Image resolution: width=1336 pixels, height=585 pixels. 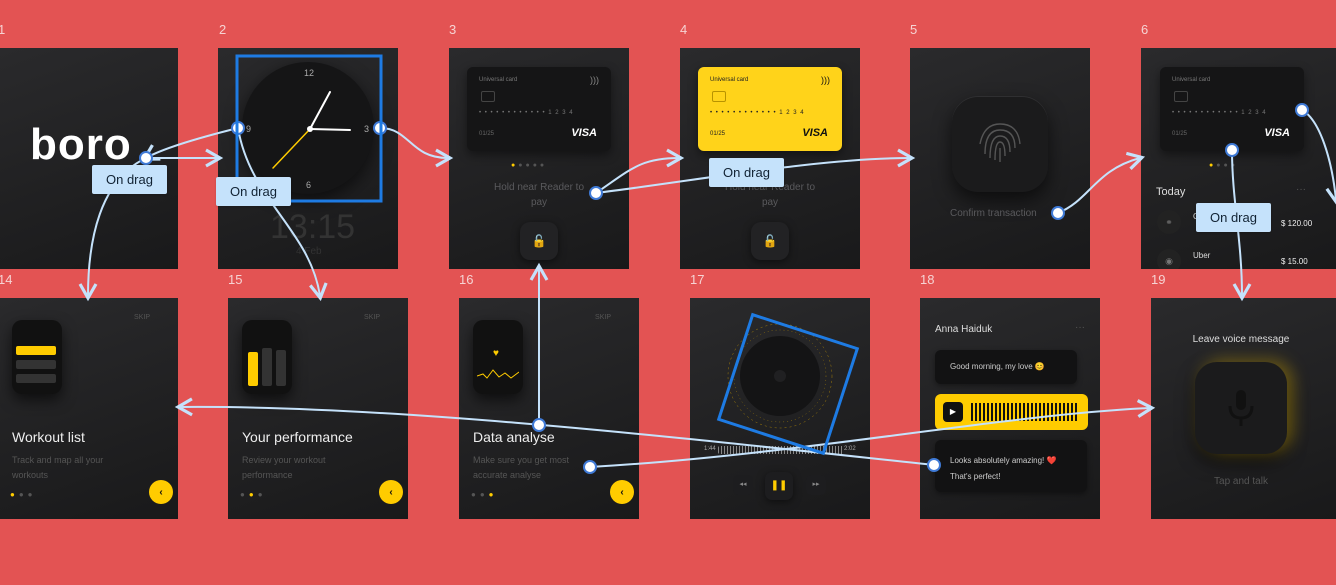 What do you see at coordinates (1297, 223) in the screenshot?
I see `transaction-amount: $ 120.00` at bounding box center [1297, 223].